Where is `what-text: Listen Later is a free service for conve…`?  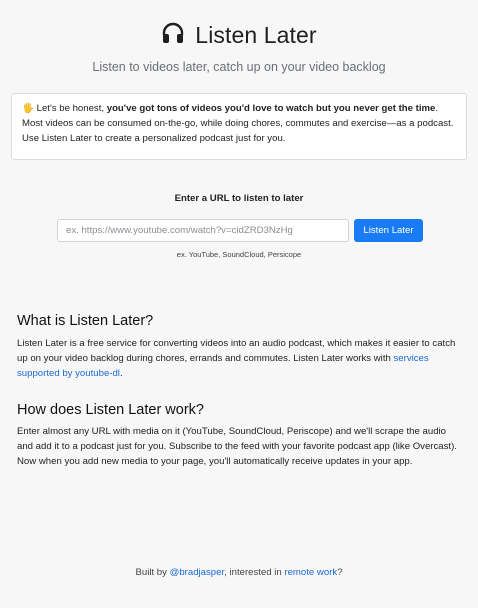 what-text: Listen Later is a free service for conve… is located at coordinates (236, 351).